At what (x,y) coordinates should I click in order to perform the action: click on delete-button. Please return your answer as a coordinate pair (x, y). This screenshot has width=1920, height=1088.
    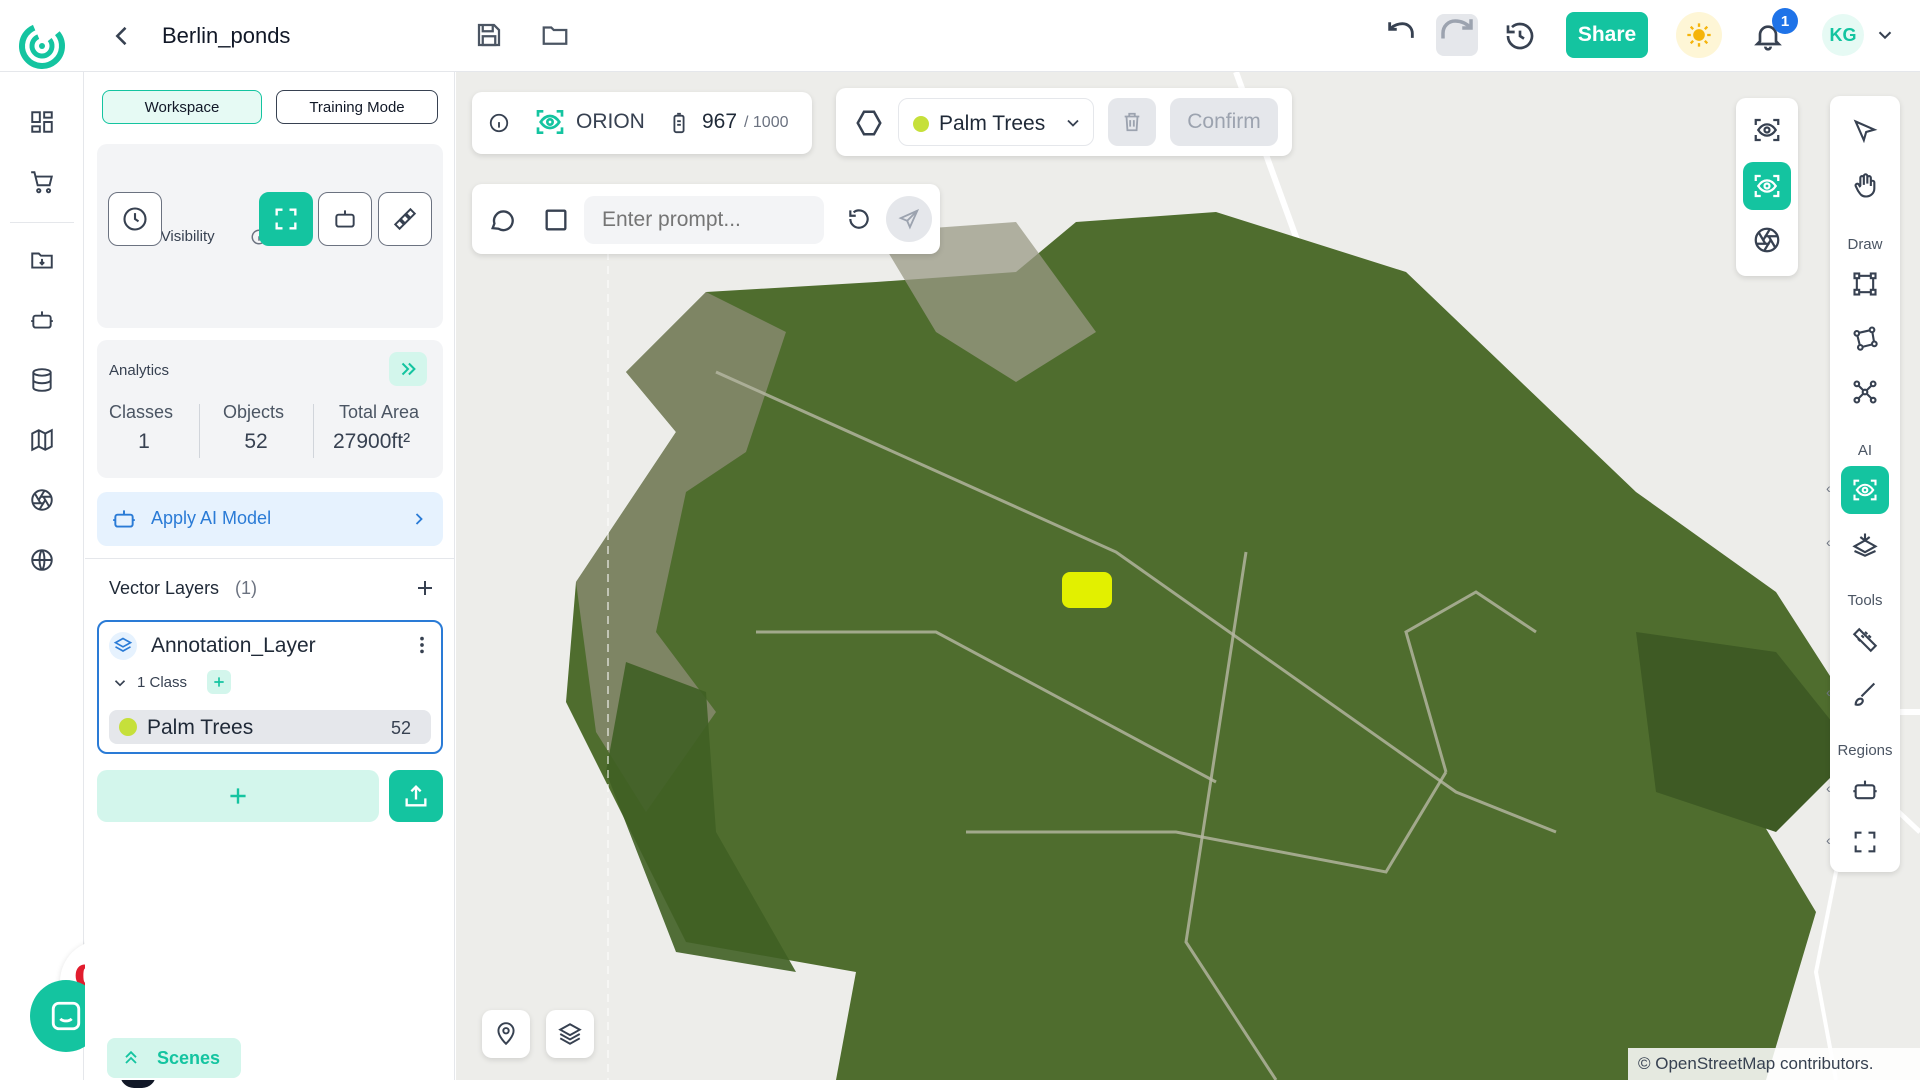
    Looking at the image, I should click on (1132, 122).